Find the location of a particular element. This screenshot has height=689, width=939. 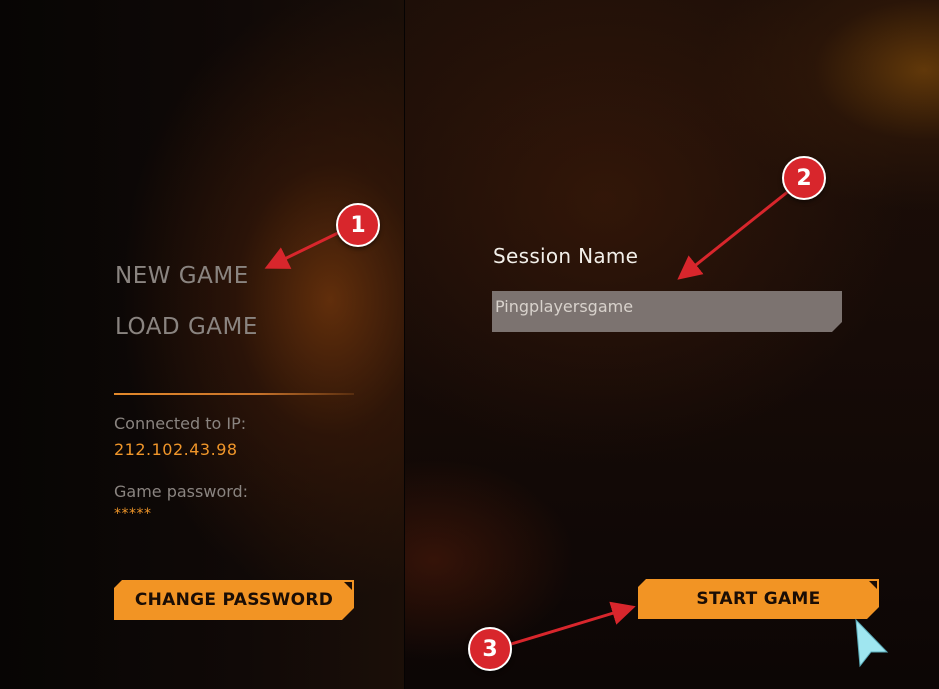

callout-badge-1: 1 is located at coordinates (358, 225).